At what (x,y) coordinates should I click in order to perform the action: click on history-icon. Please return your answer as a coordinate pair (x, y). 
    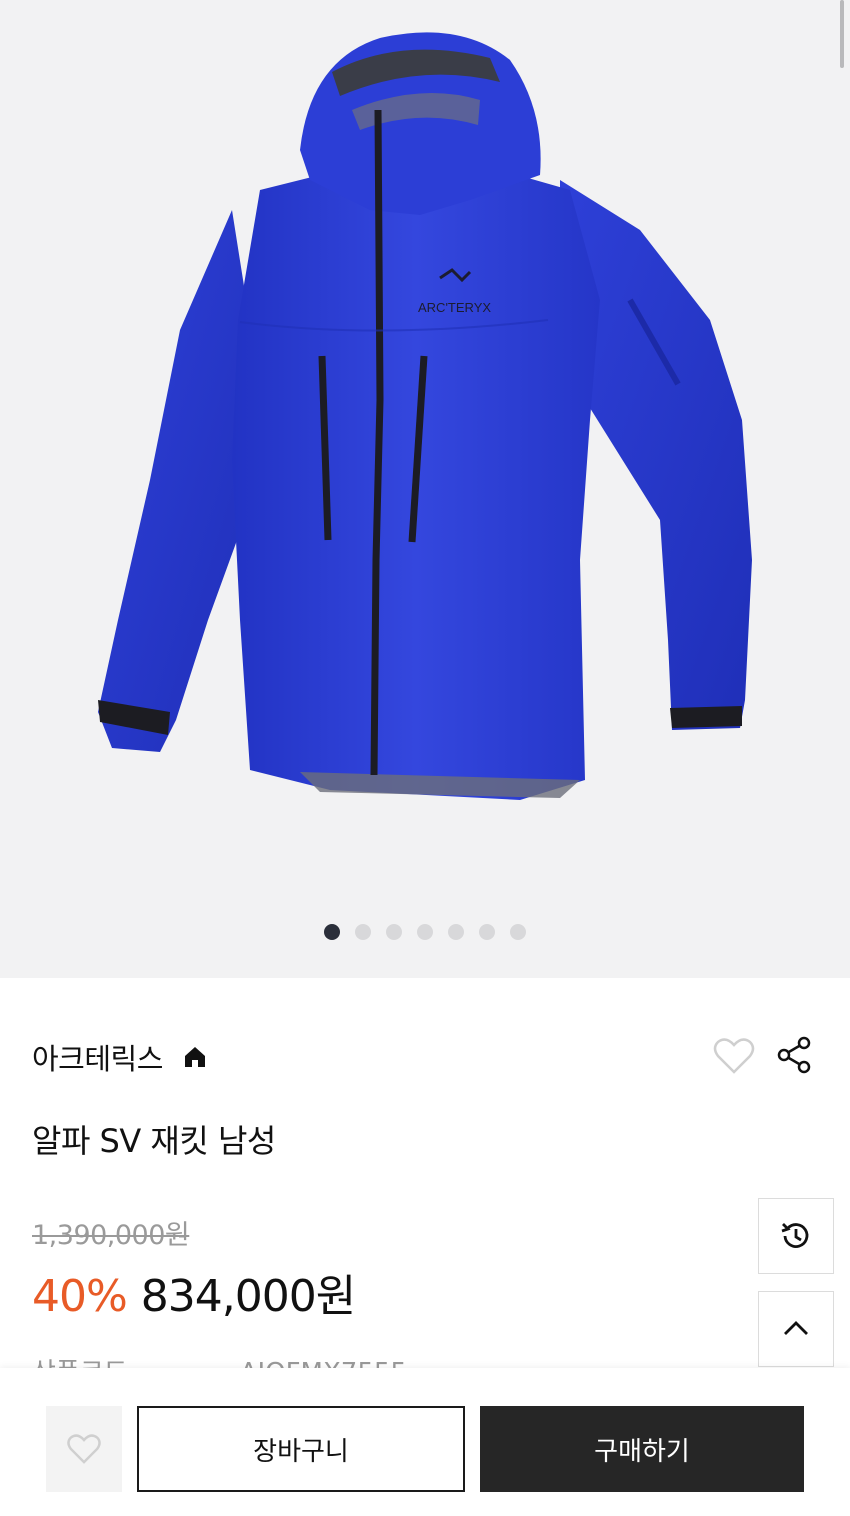
    Looking at the image, I should click on (795, 1235).